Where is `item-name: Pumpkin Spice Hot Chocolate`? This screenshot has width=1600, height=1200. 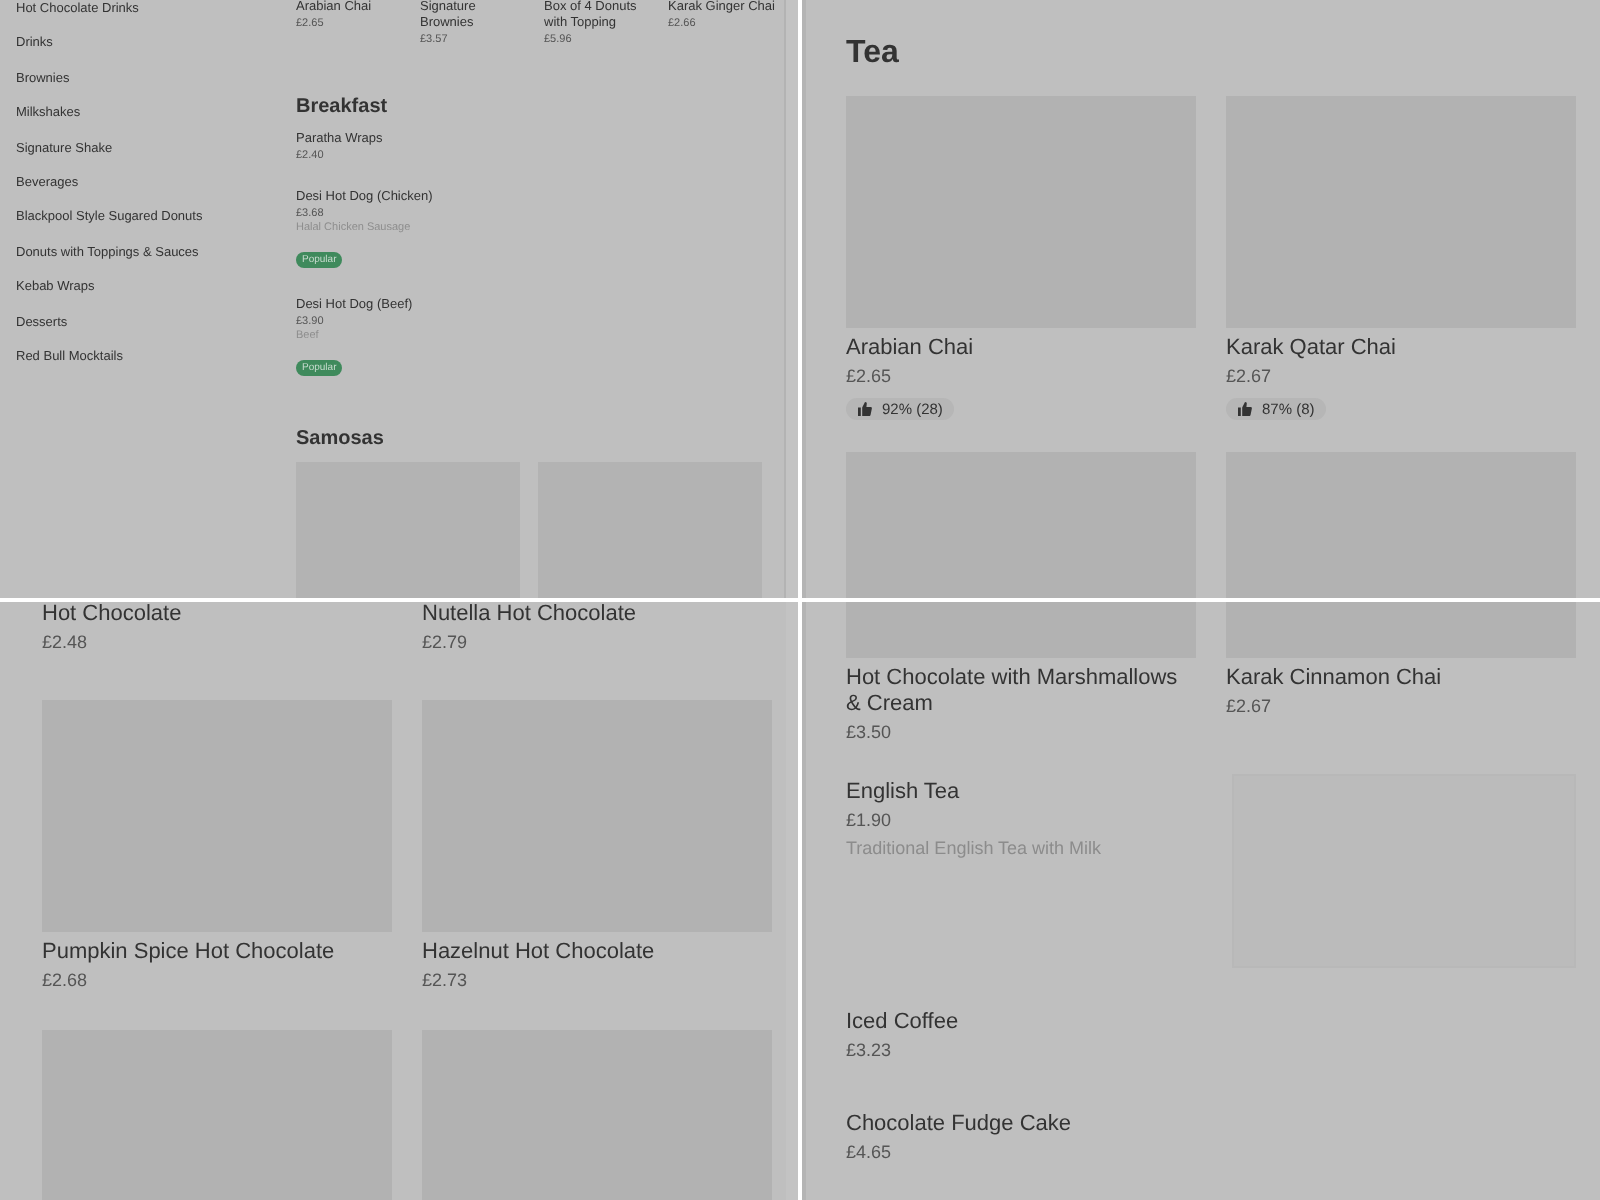
item-name: Pumpkin Spice Hot Chocolate is located at coordinates (189, 953).